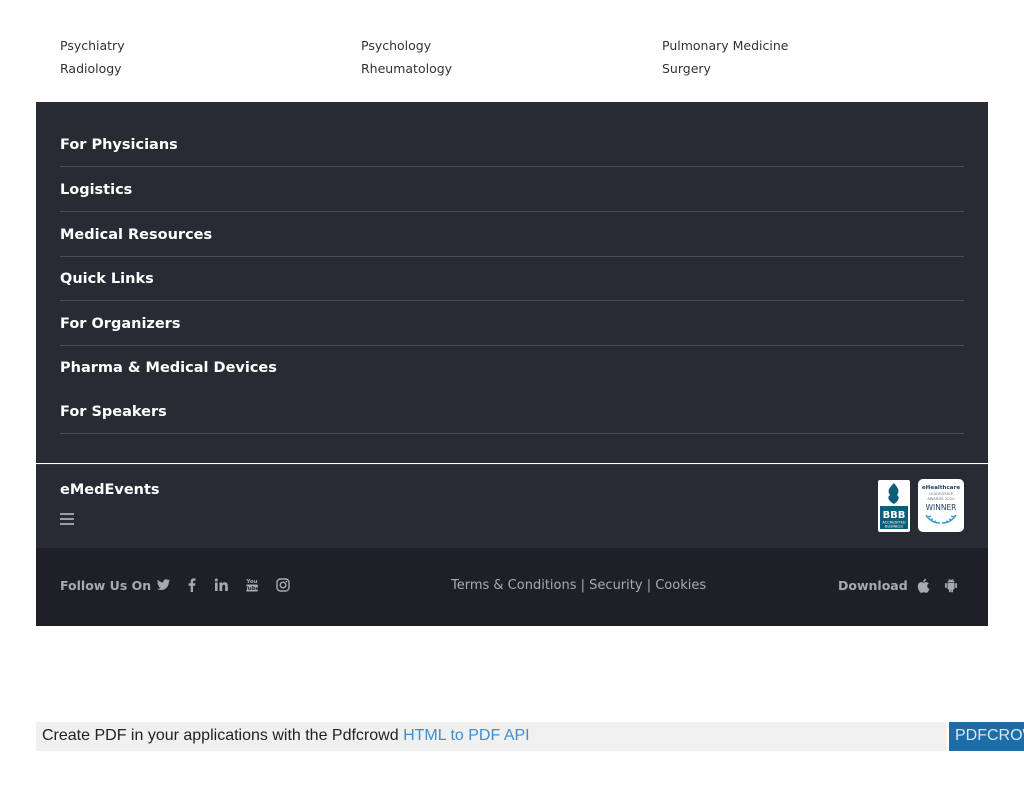 Image resolution: width=1024 pixels, height=791 pixels. What do you see at coordinates (106, 585) in the screenshot?
I see `follow-us-label: Follow Us On` at bounding box center [106, 585].